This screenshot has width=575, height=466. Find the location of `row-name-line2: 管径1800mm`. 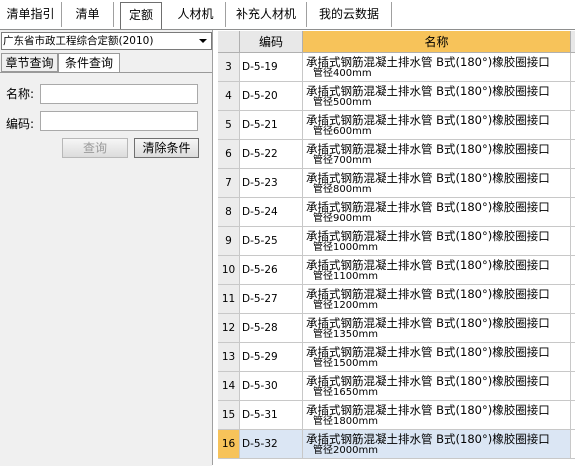

row-name-line2: 管径1800mm is located at coordinates (345, 421).